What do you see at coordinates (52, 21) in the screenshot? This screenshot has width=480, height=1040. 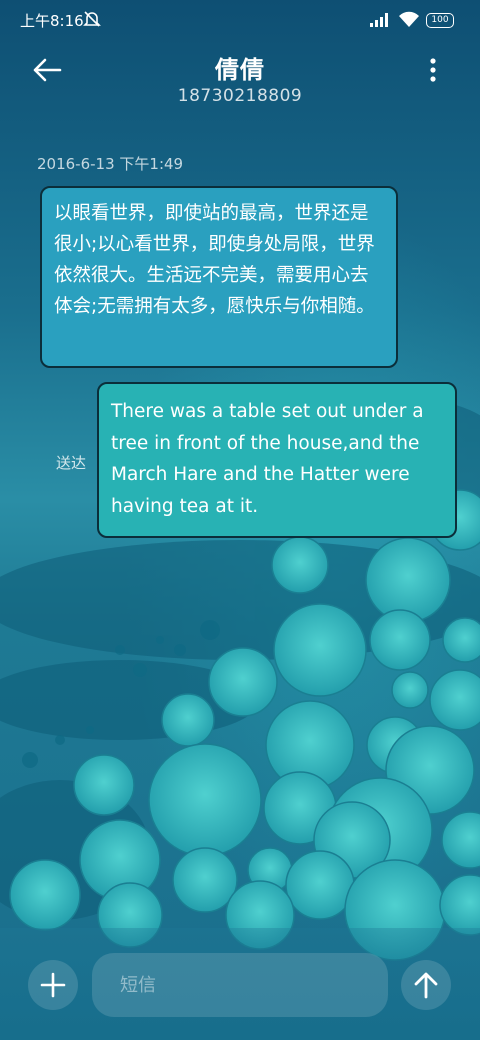 I see `status-time: 上午8:16` at bounding box center [52, 21].